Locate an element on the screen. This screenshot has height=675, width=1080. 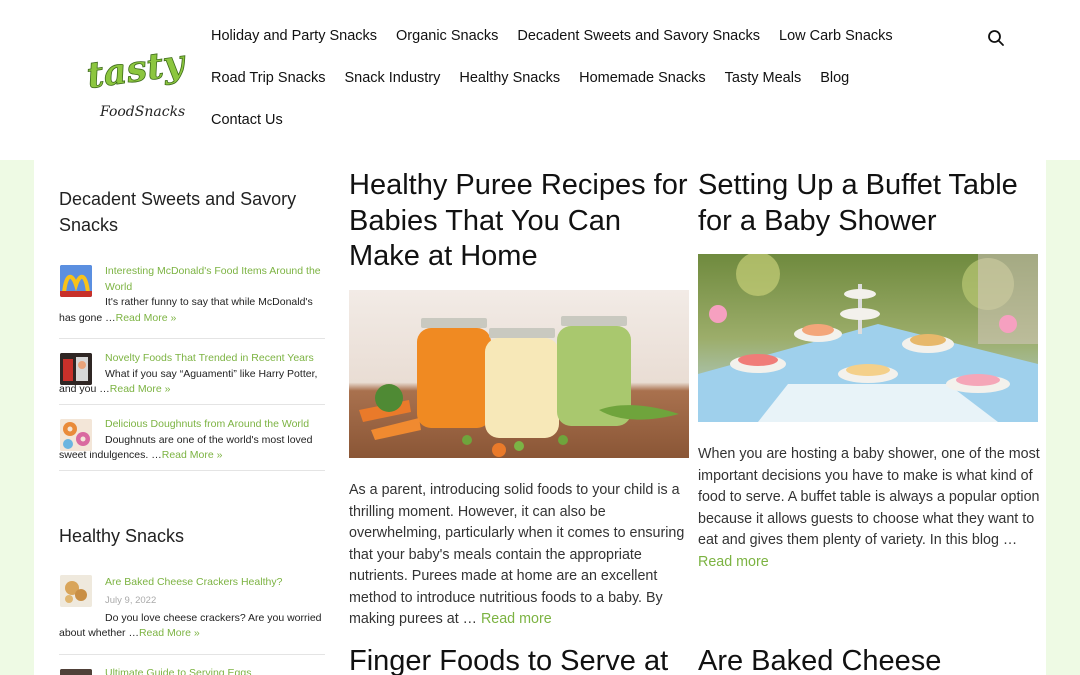
cheese-crackers-thumbnail is located at coordinates (76, 591).